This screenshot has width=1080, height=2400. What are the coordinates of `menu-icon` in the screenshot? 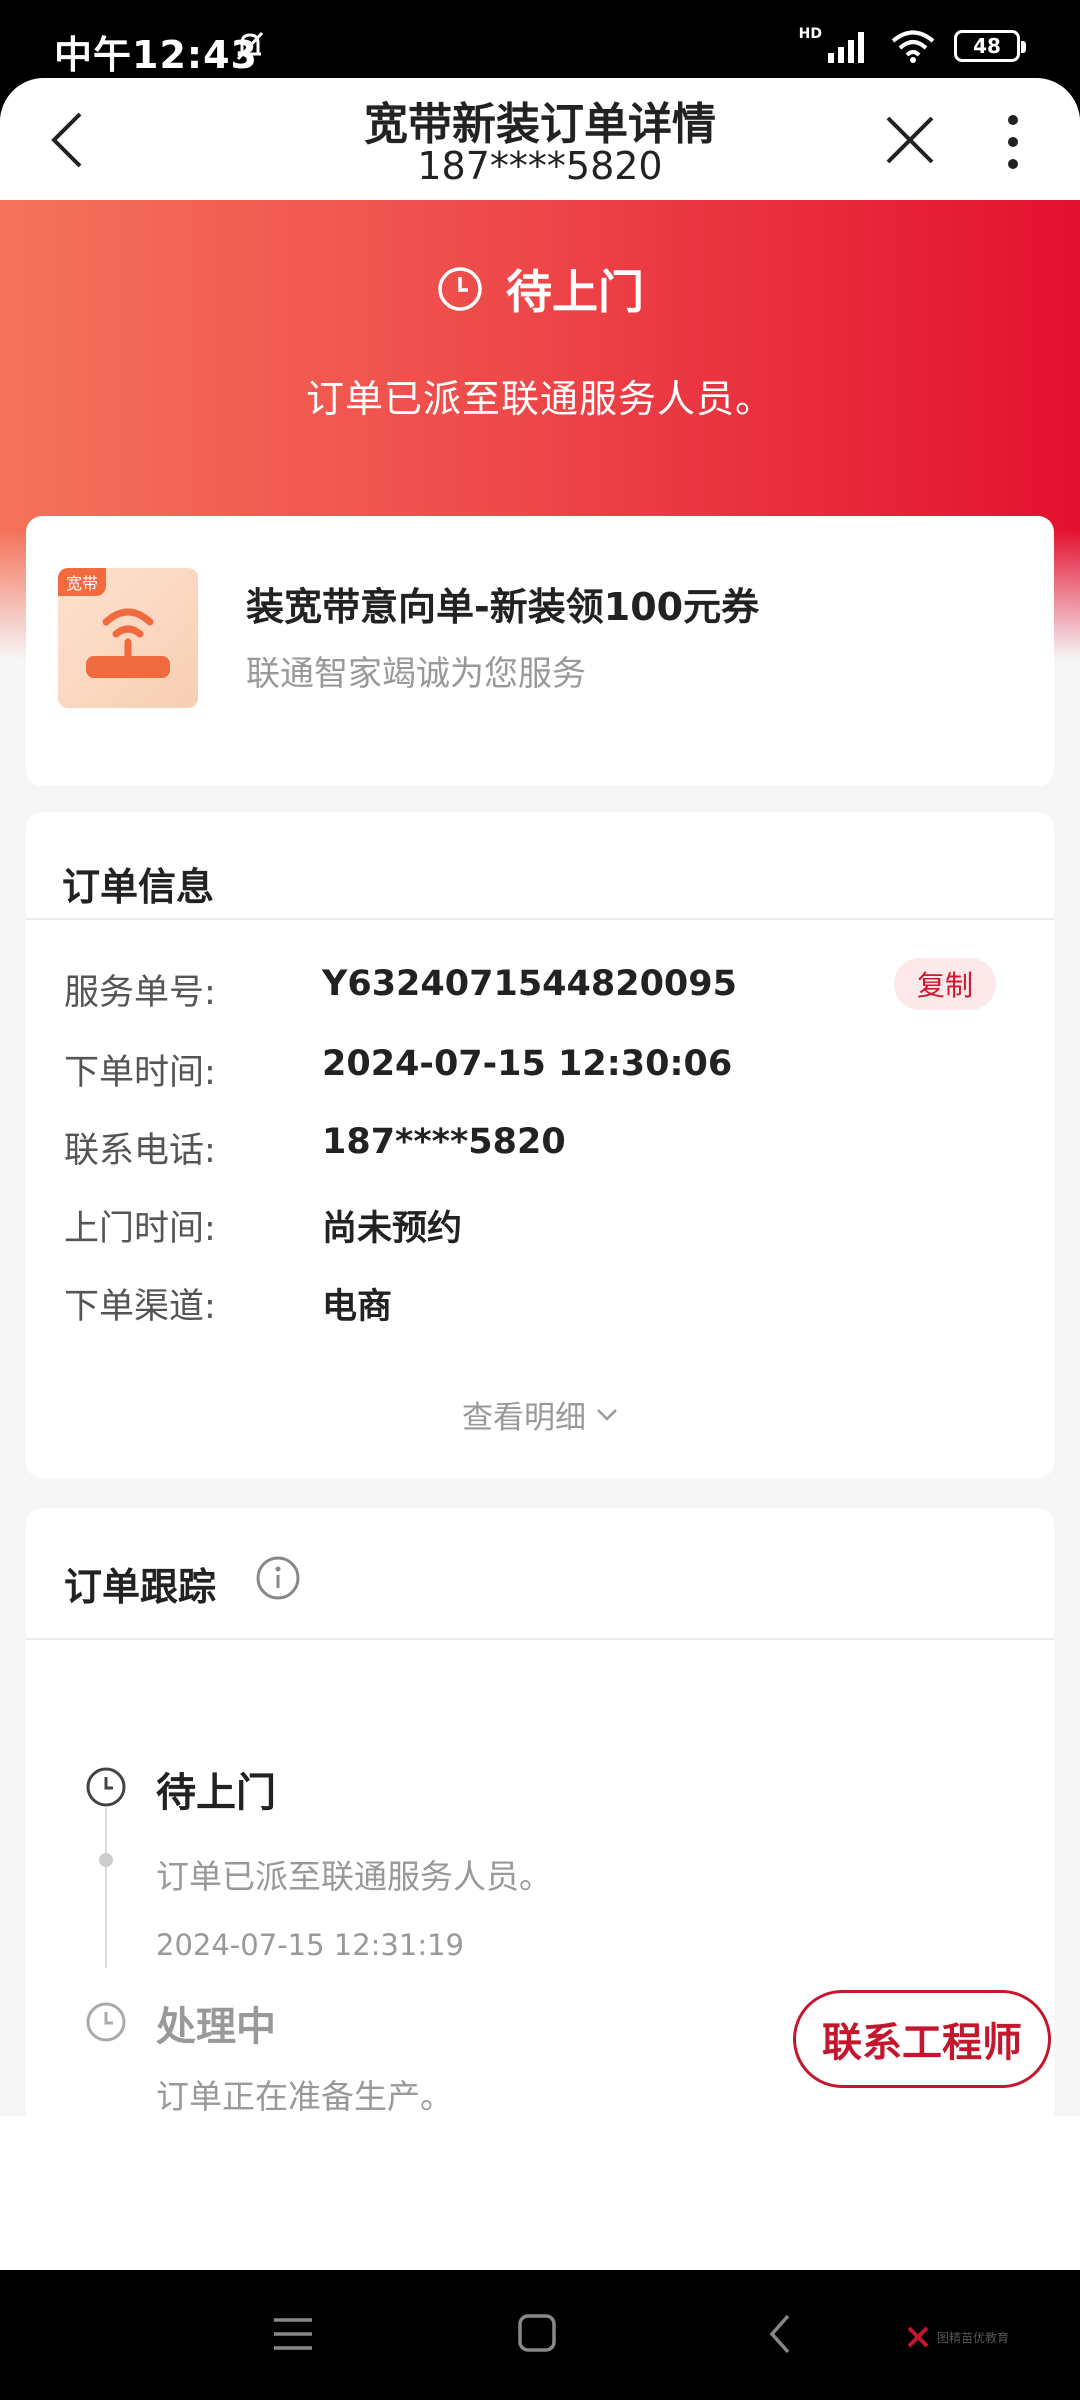 It's located at (293, 2334).